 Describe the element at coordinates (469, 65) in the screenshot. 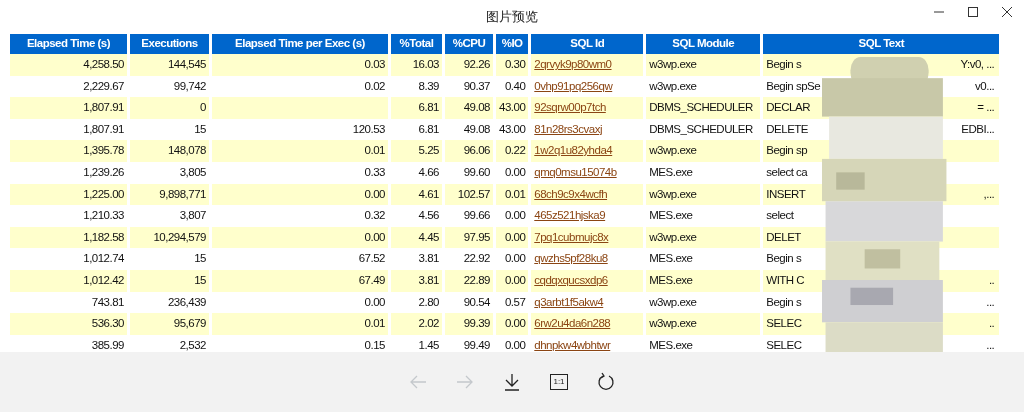

I see `table-cell: 92.26` at that location.